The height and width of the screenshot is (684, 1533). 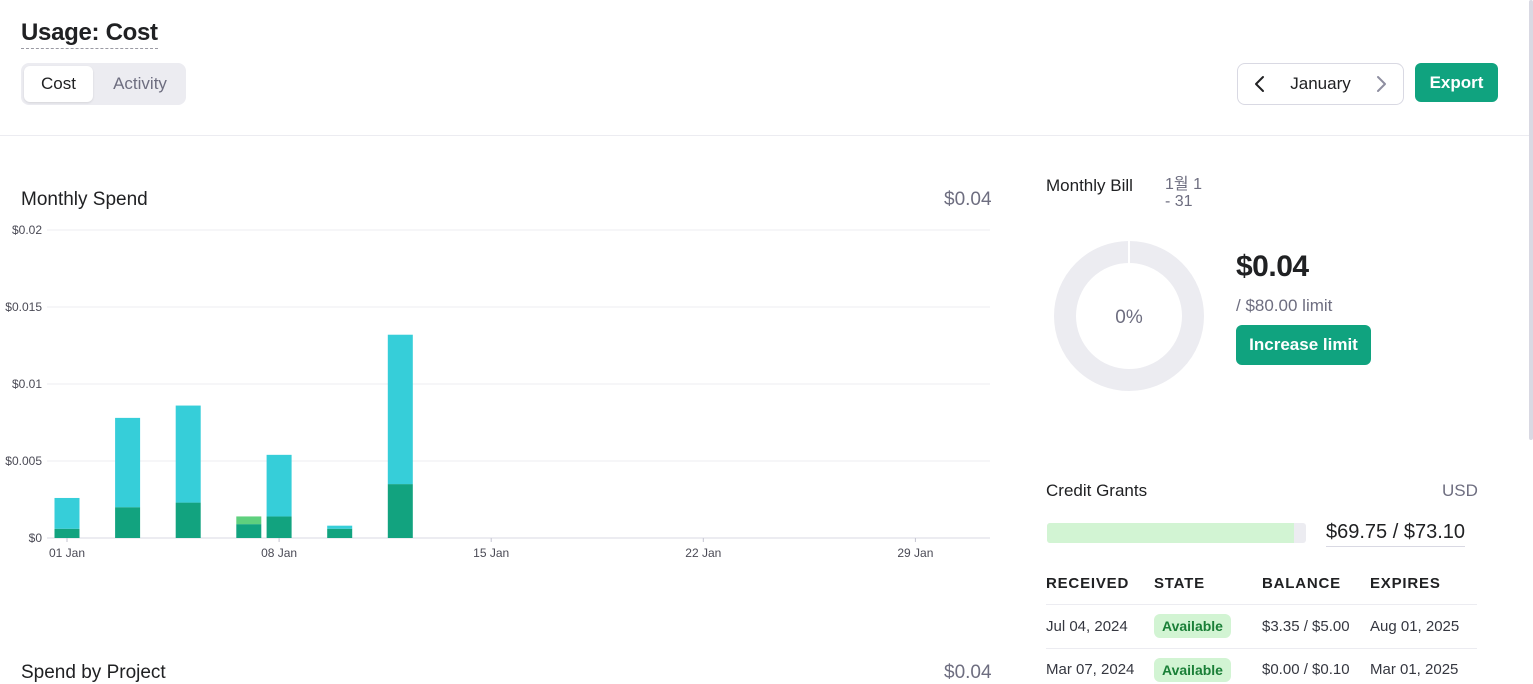 I want to click on row-balance: $0.00 / $0.10, so click(x=1306, y=669).